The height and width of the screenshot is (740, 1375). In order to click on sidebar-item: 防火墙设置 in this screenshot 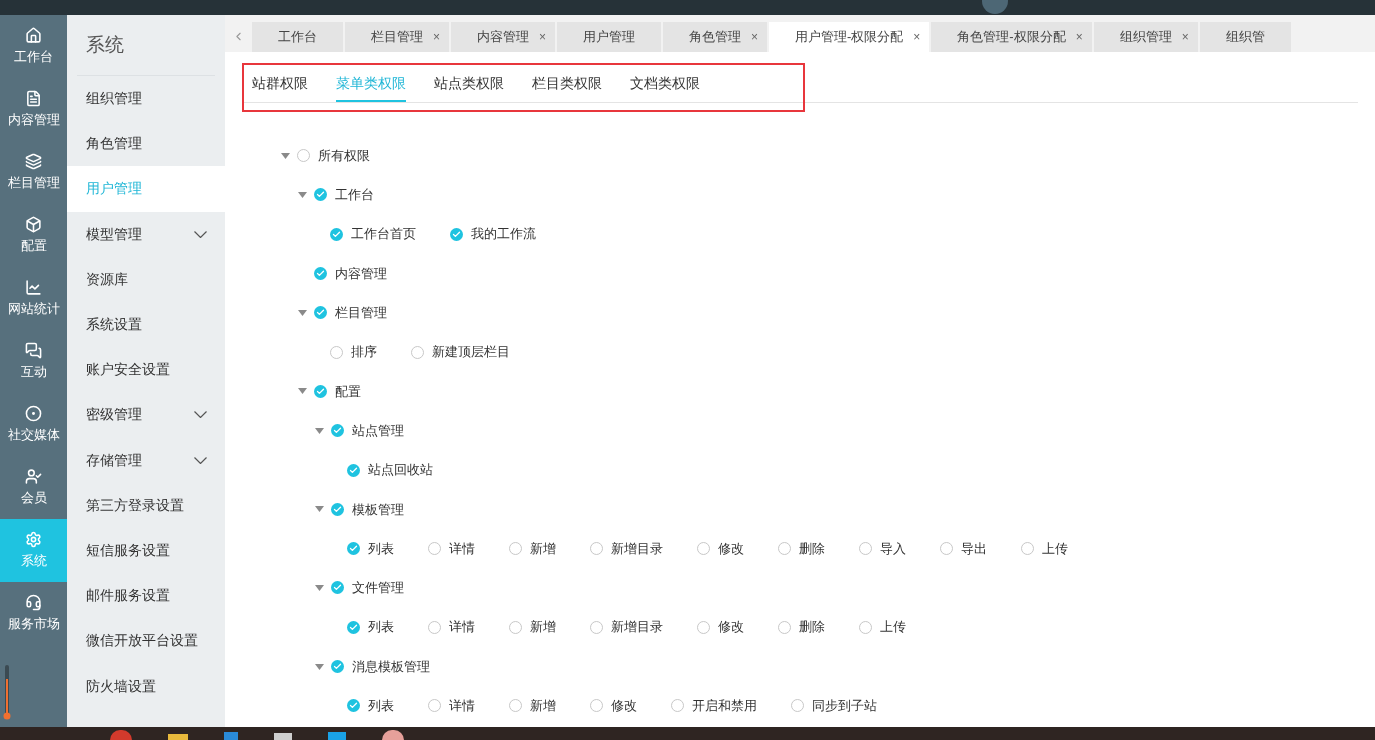, I will do `click(146, 686)`.